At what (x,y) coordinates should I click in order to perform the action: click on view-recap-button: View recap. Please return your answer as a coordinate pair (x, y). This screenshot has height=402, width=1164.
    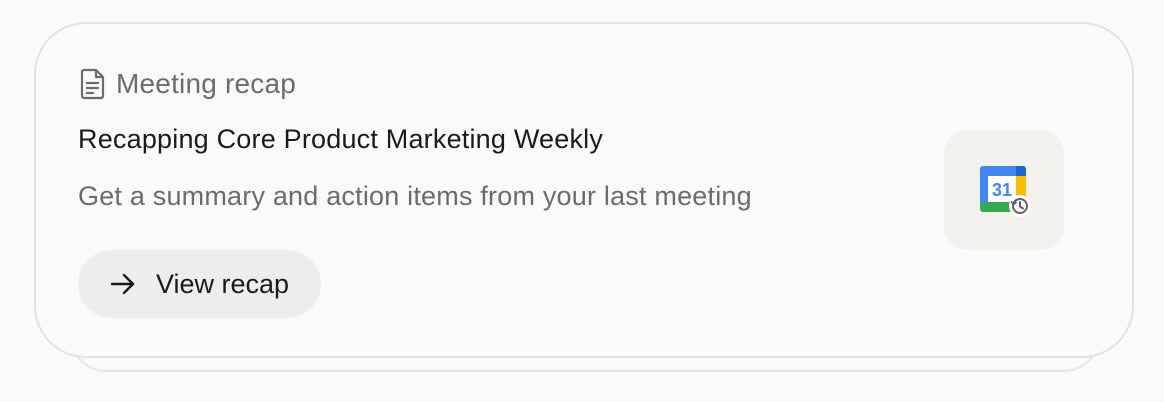
    Looking at the image, I should click on (200, 284).